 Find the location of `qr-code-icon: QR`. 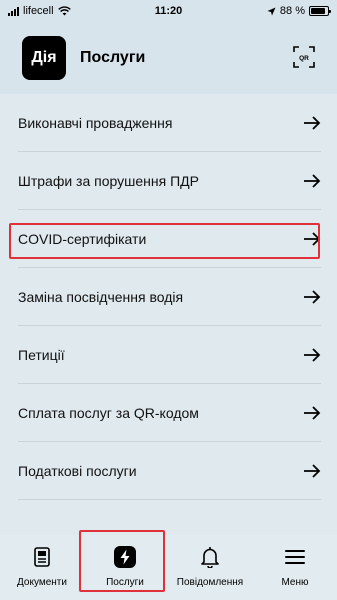

qr-code-icon: QR is located at coordinates (304, 57).